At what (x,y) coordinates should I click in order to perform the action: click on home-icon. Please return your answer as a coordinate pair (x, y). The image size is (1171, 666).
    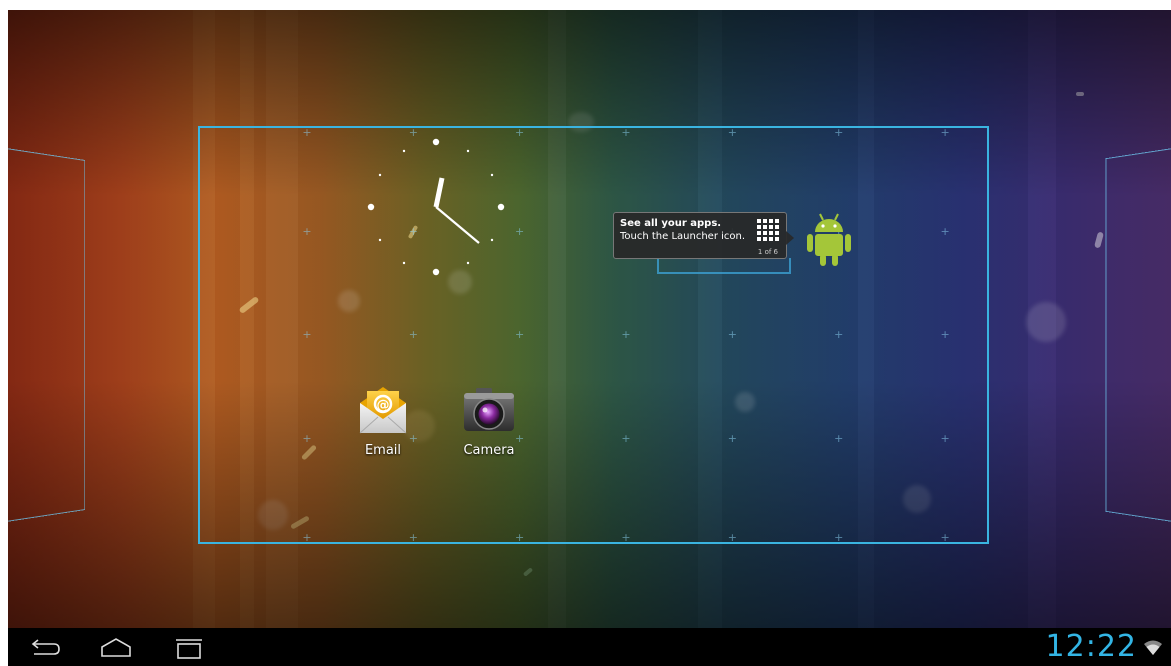
    Looking at the image, I should click on (116, 648).